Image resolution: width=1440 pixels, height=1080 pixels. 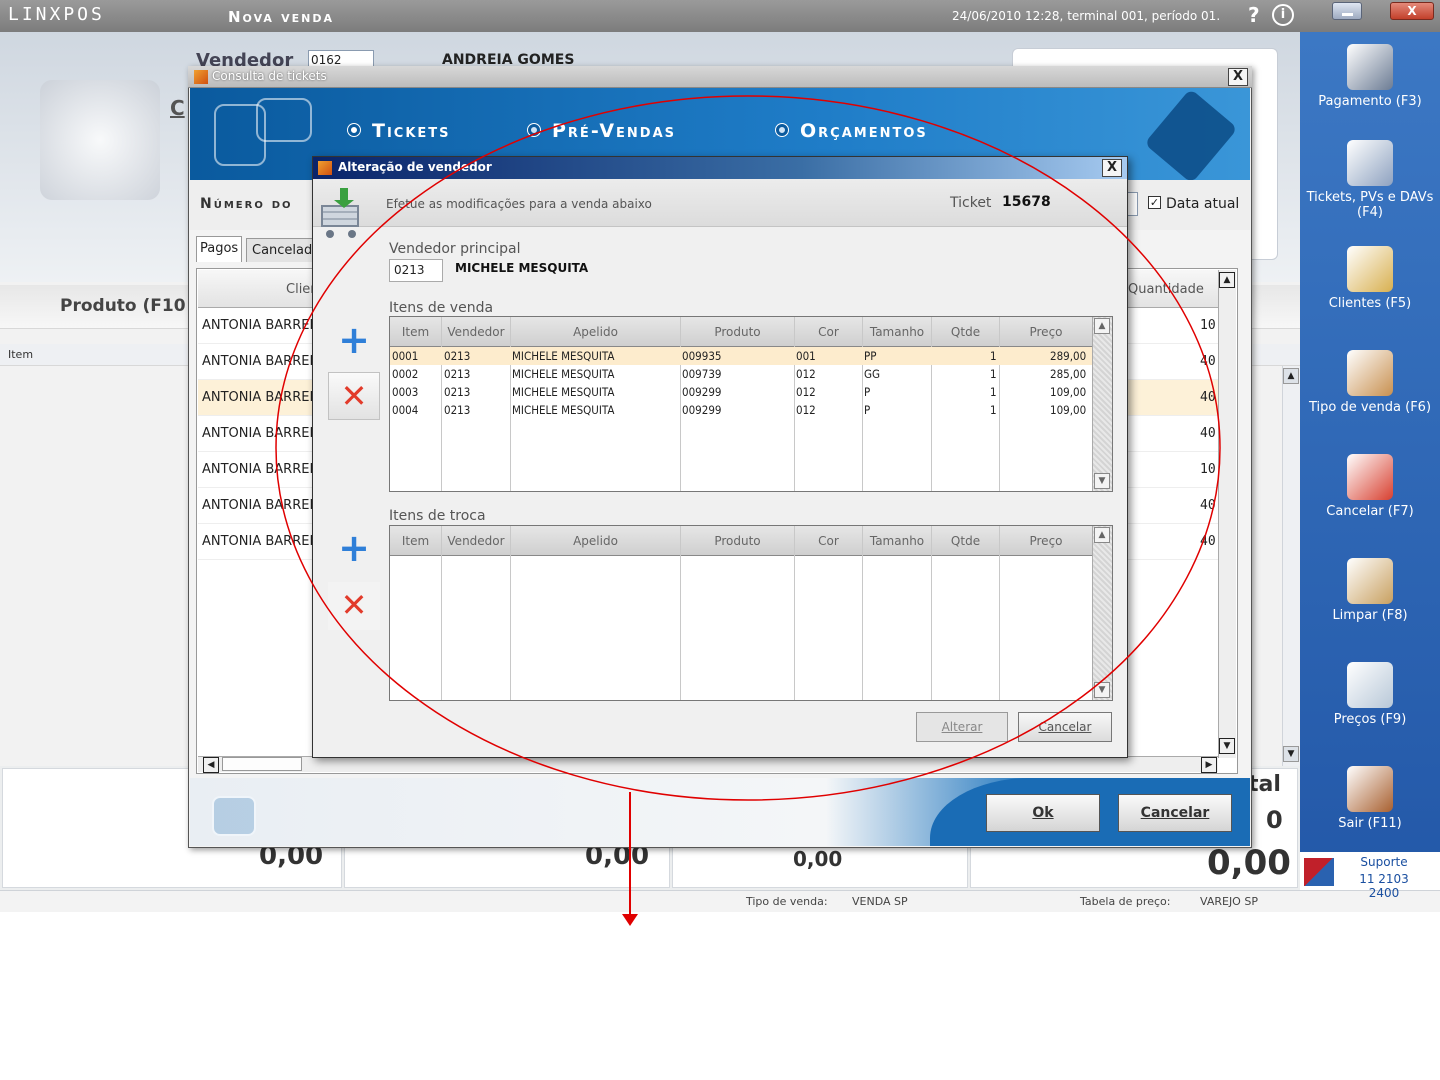 What do you see at coordinates (782, 130) in the screenshot?
I see `radio-orcamentos` at bounding box center [782, 130].